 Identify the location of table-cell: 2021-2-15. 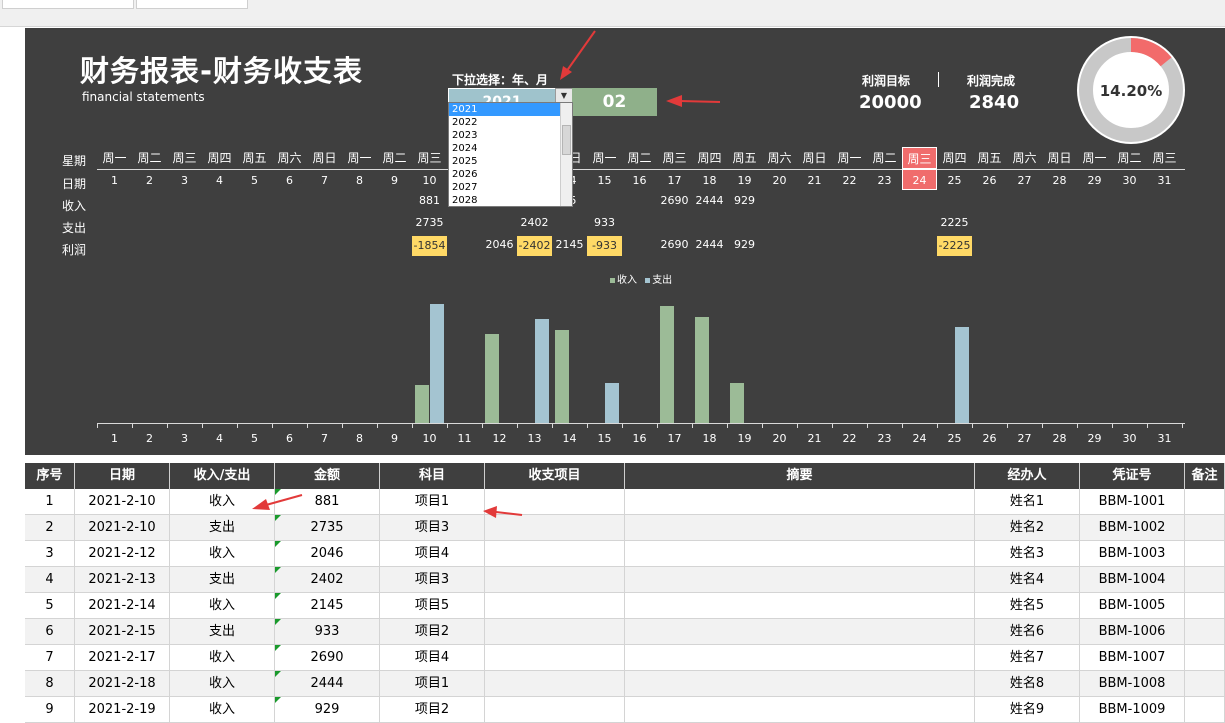
(122, 632).